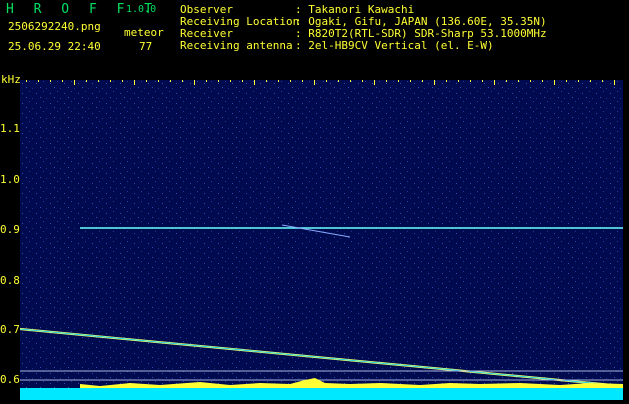 Image resolution: width=629 pixels, height=404 pixels. What do you see at coordinates (10, 280) in the screenshot?
I see `freq-tick-label: 0.8` at bounding box center [10, 280].